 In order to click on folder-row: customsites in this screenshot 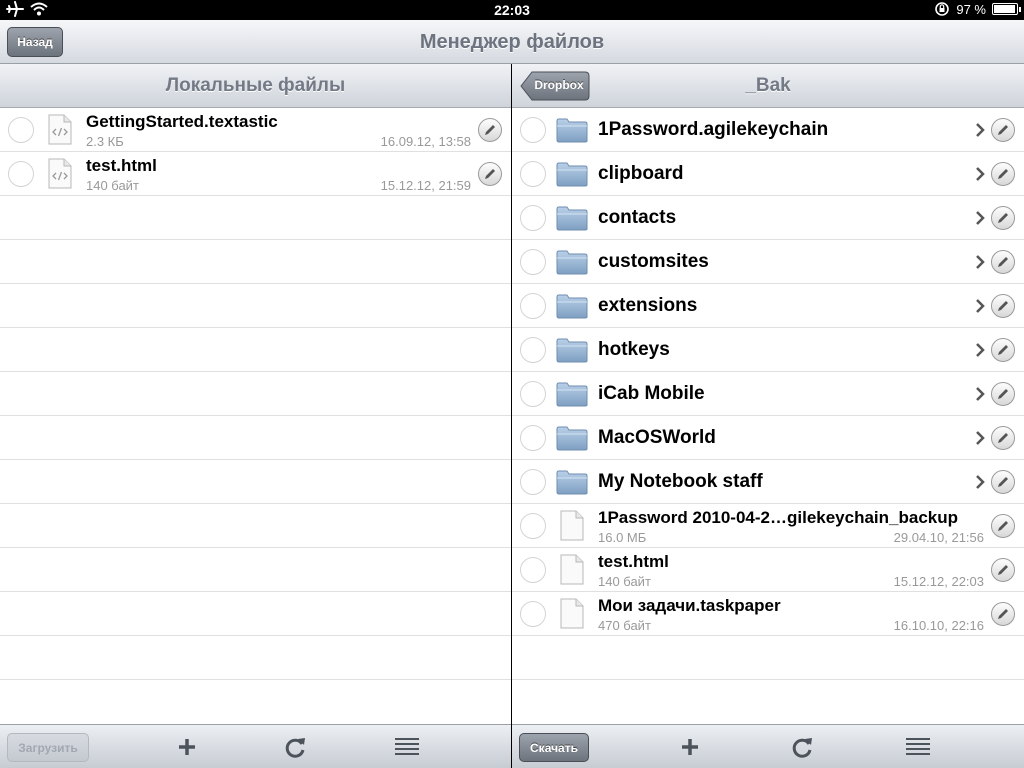, I will do `click(768, 262)`.